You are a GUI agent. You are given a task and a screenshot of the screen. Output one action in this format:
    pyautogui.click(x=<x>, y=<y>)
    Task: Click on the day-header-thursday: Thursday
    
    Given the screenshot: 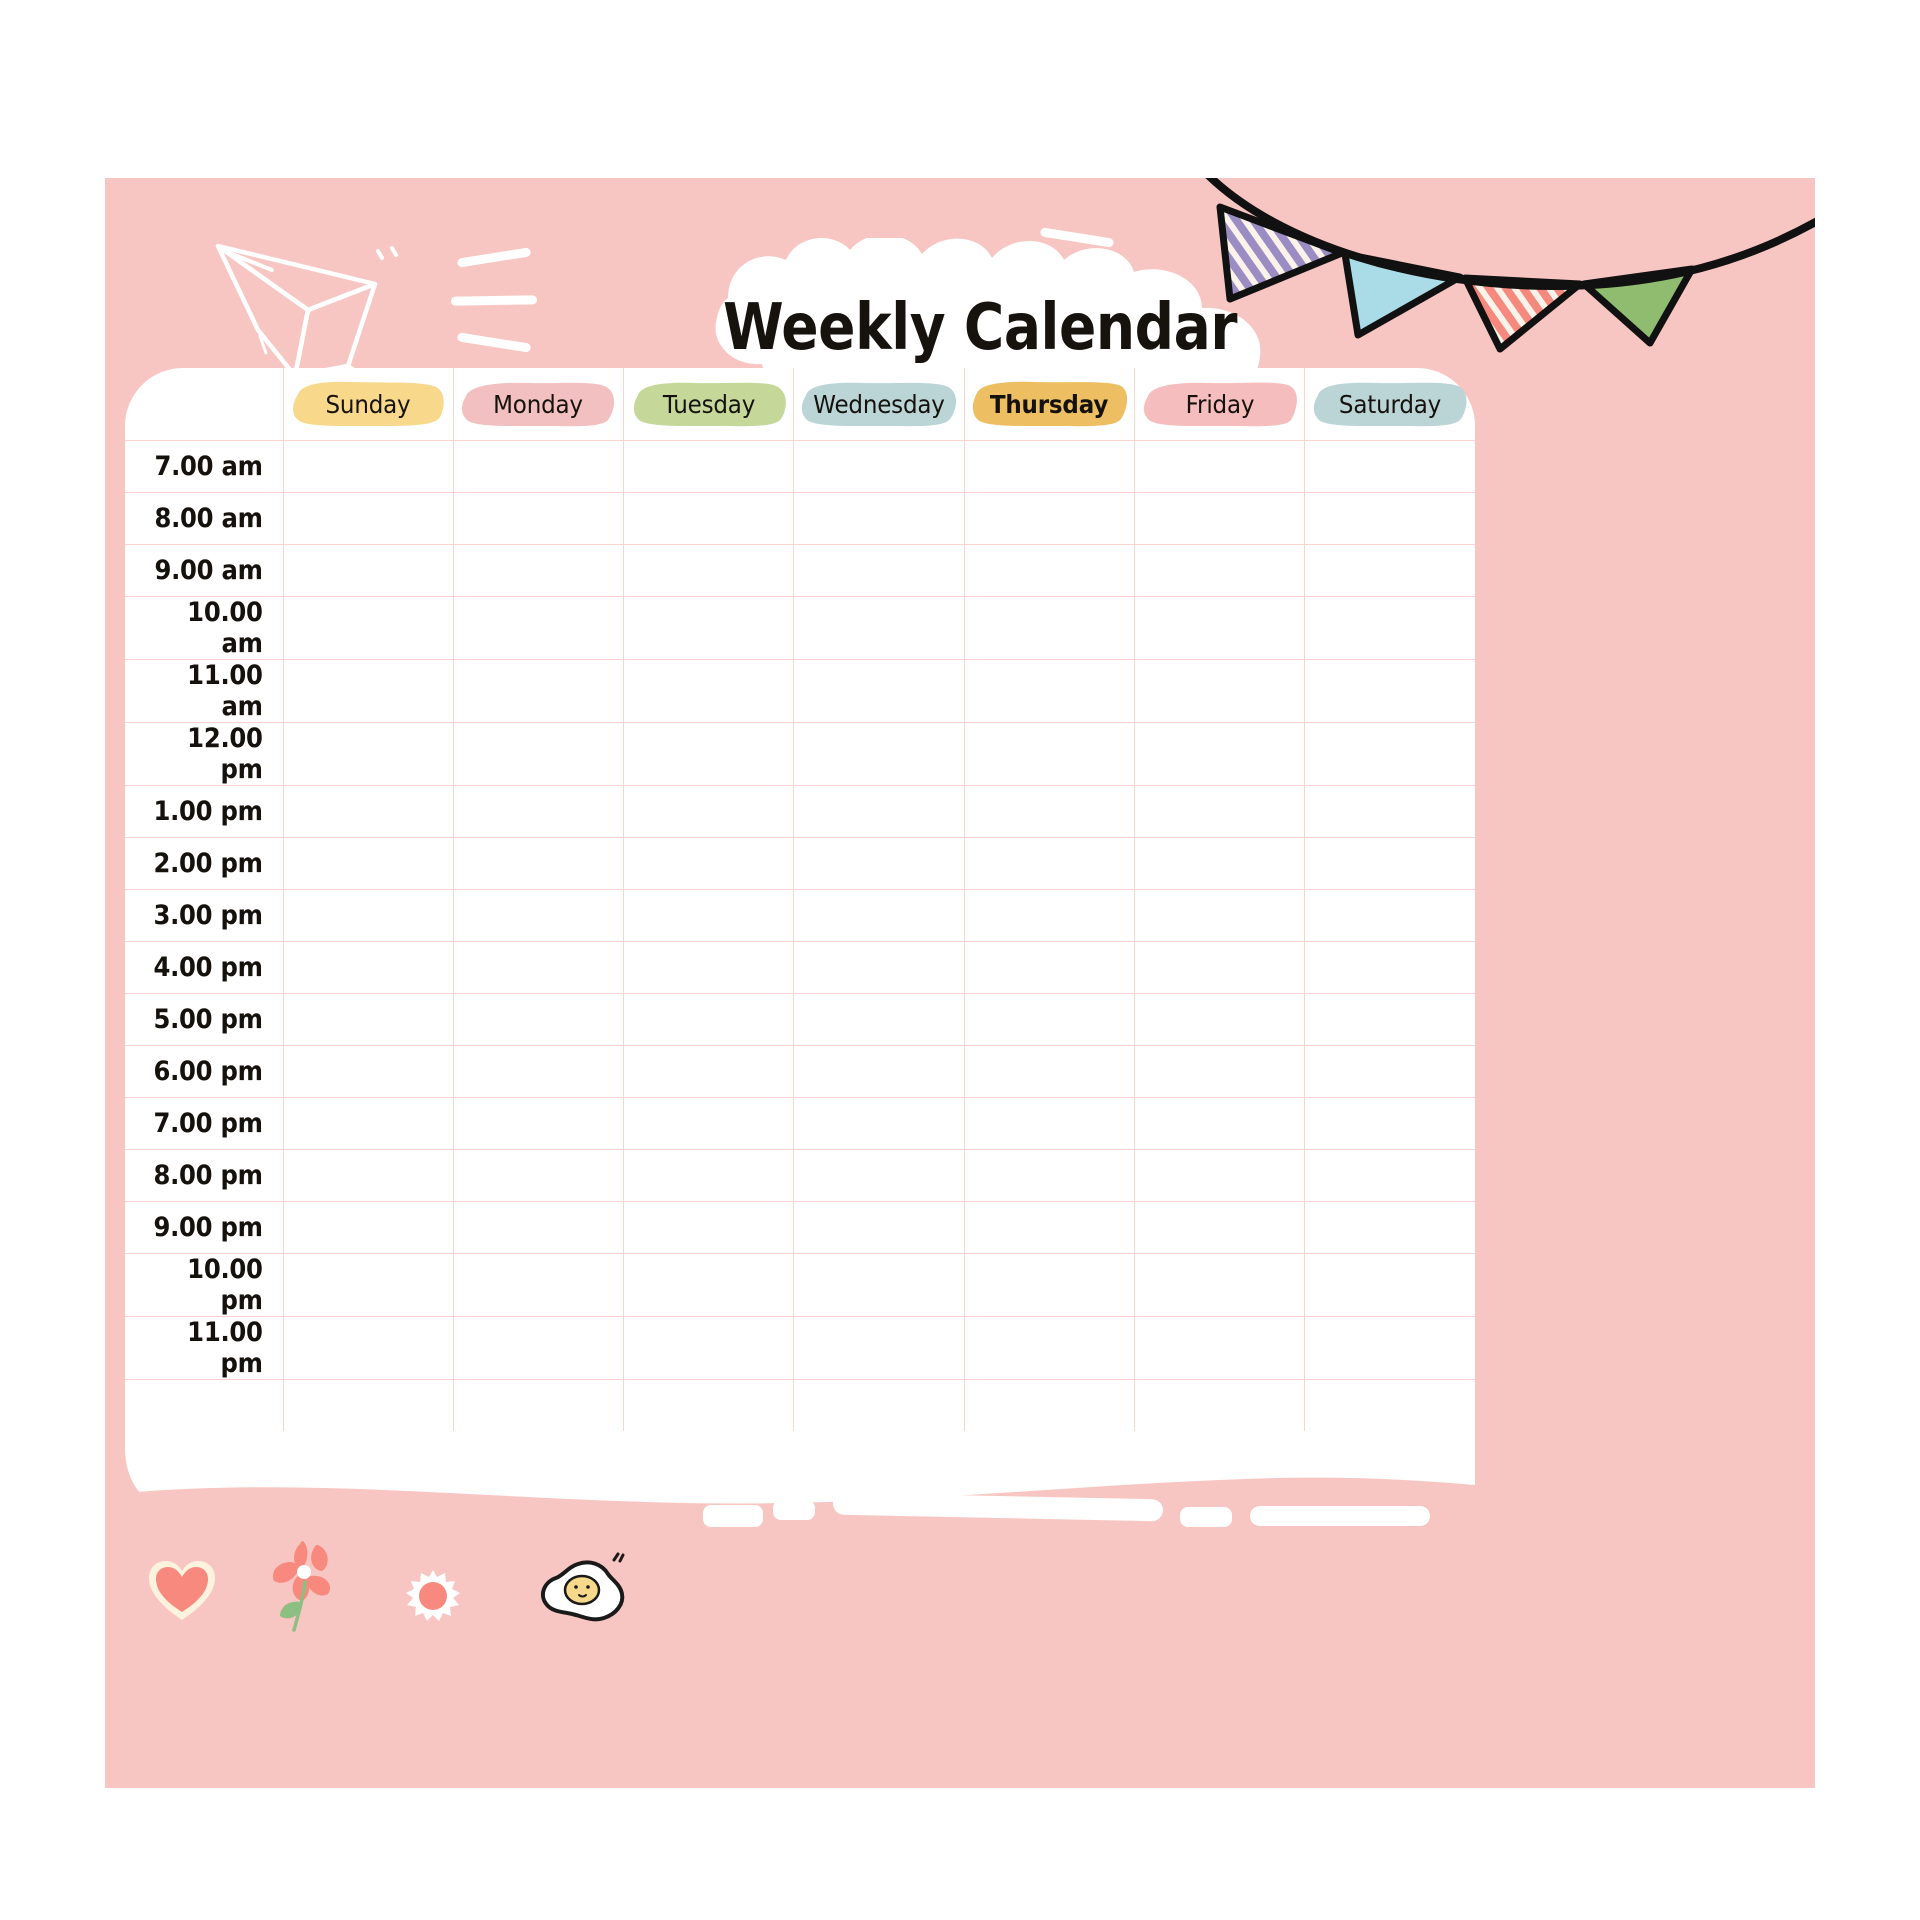 What is the action you would take?
    pyautogui.click(x=1049, y=404)
    